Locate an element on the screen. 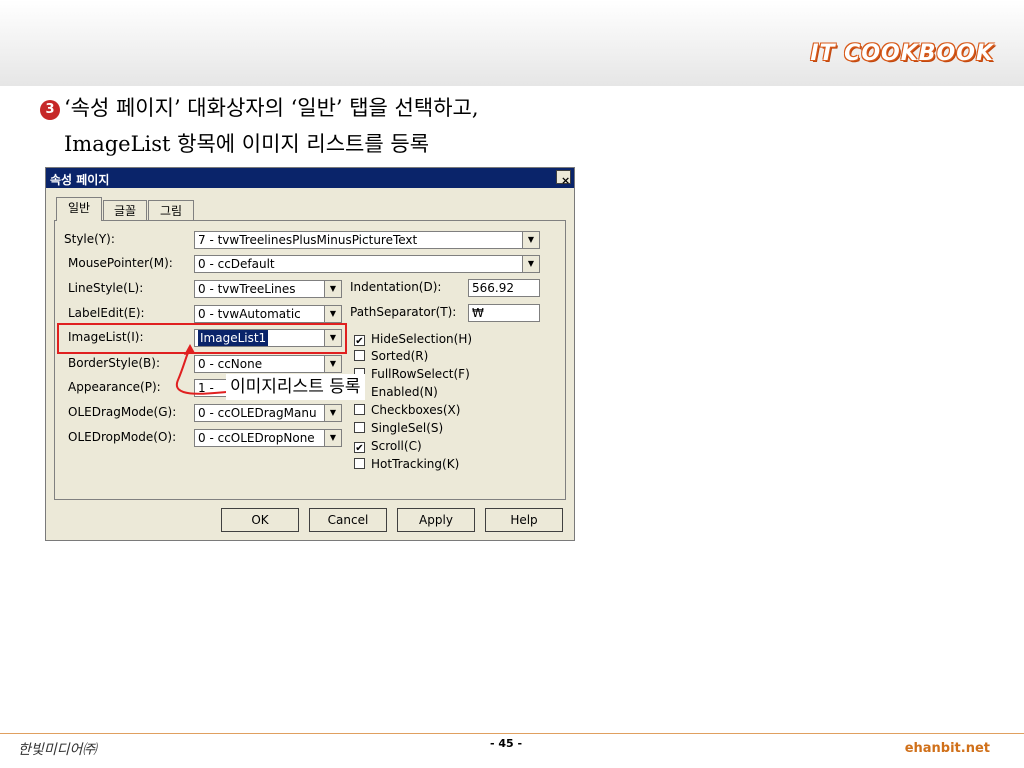 This screenshot has height=768, width=1024. page-number: - 45 - is located at coordinates (506, 743).